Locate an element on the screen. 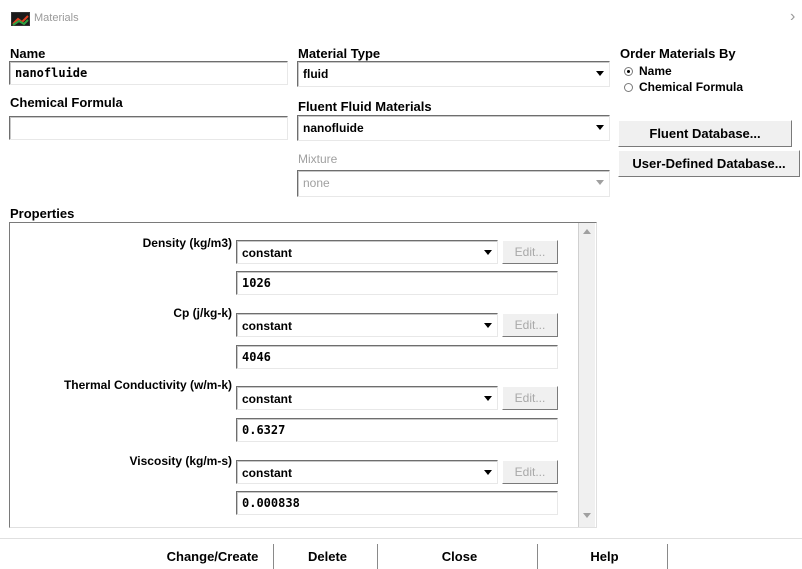 This screenshot has height=569, width=802. density-value-input: 1026 is located at coordinates (397, 283).